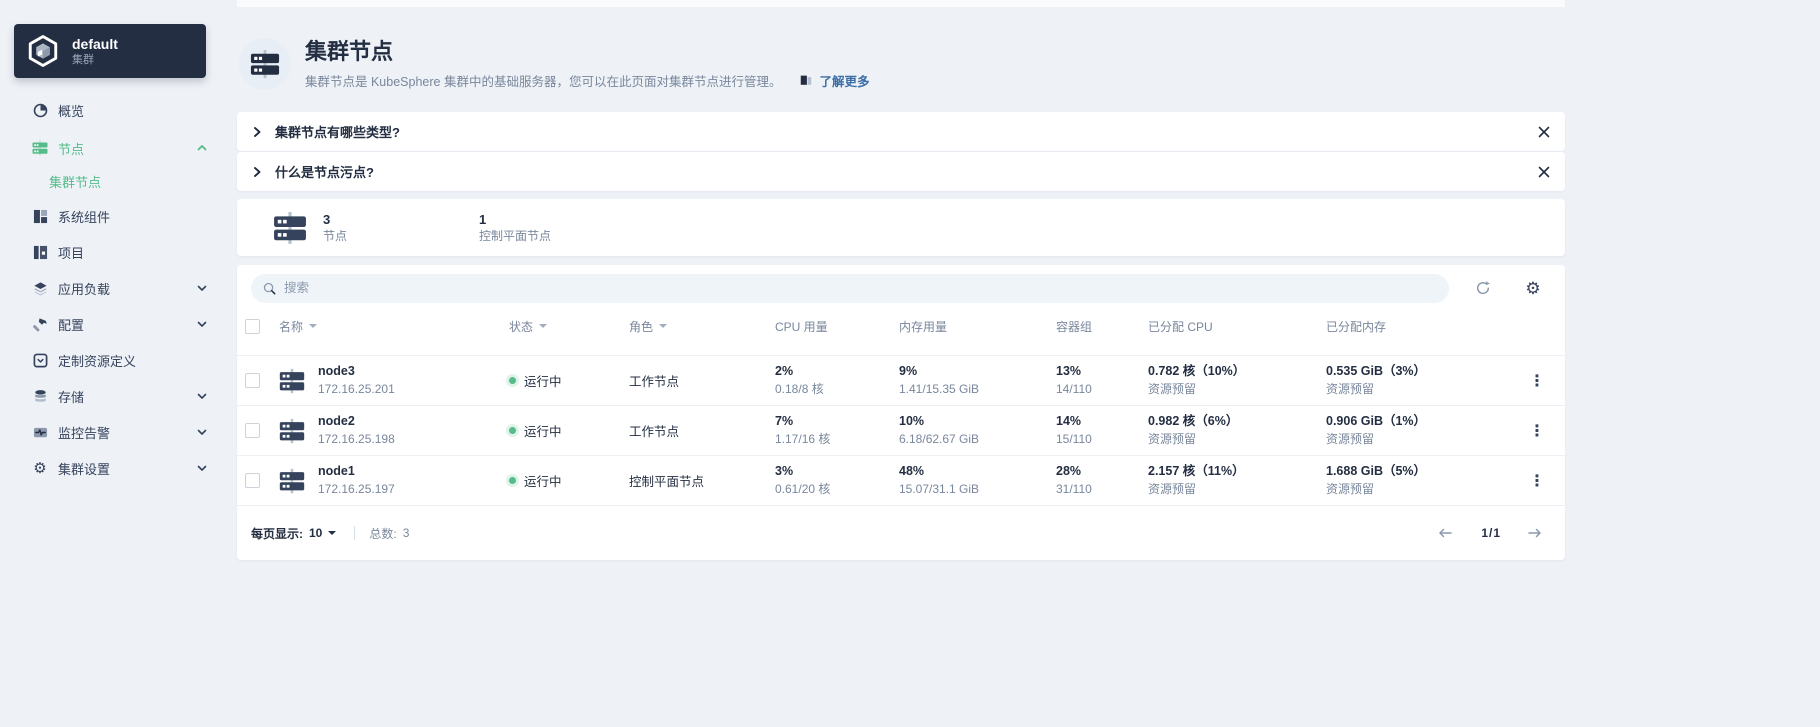 This screenshot has height=727, width=1820. What do you see at coordinates (313, 326) in the screenshot?
I see `sort-caret-icon` at bounding box center [313, 326].